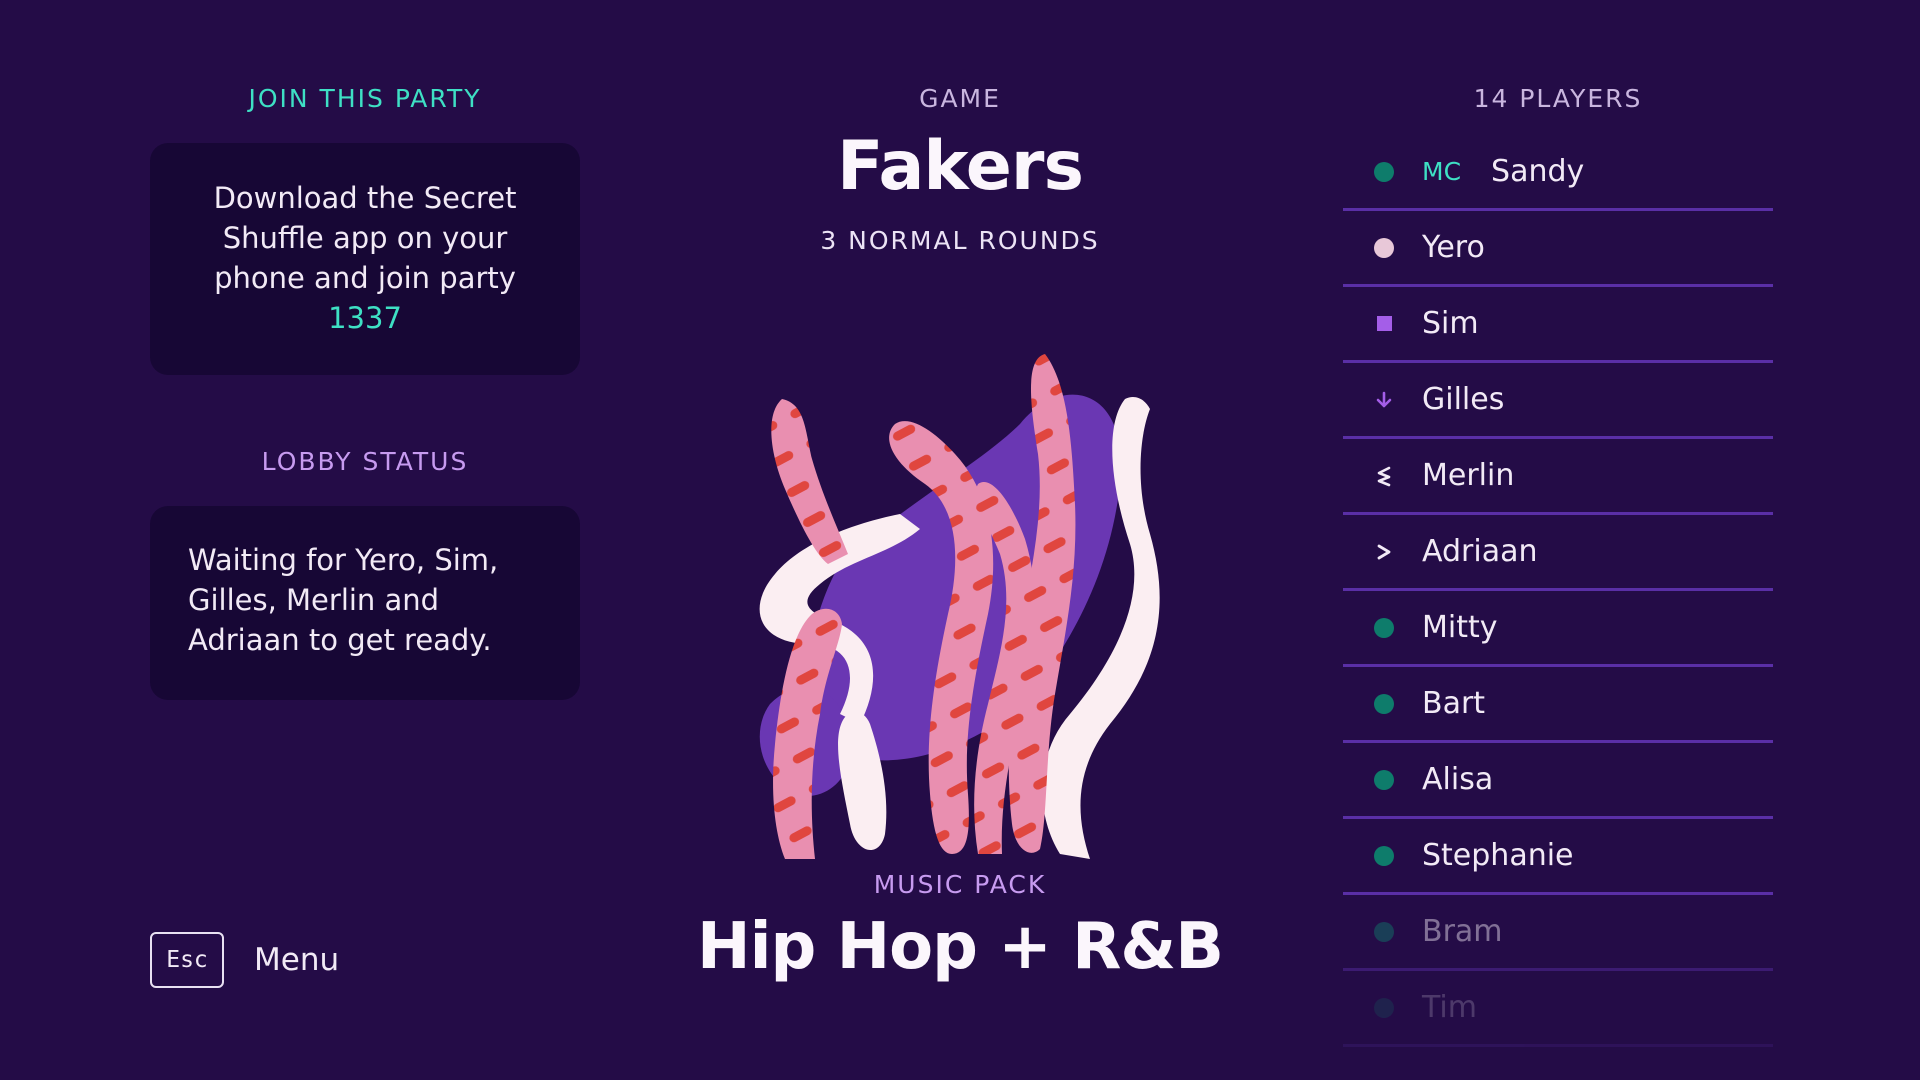 The height and width of the screenshot is (1080, 1920). I want to click on player-row: Tim, so click(1558, 1009).